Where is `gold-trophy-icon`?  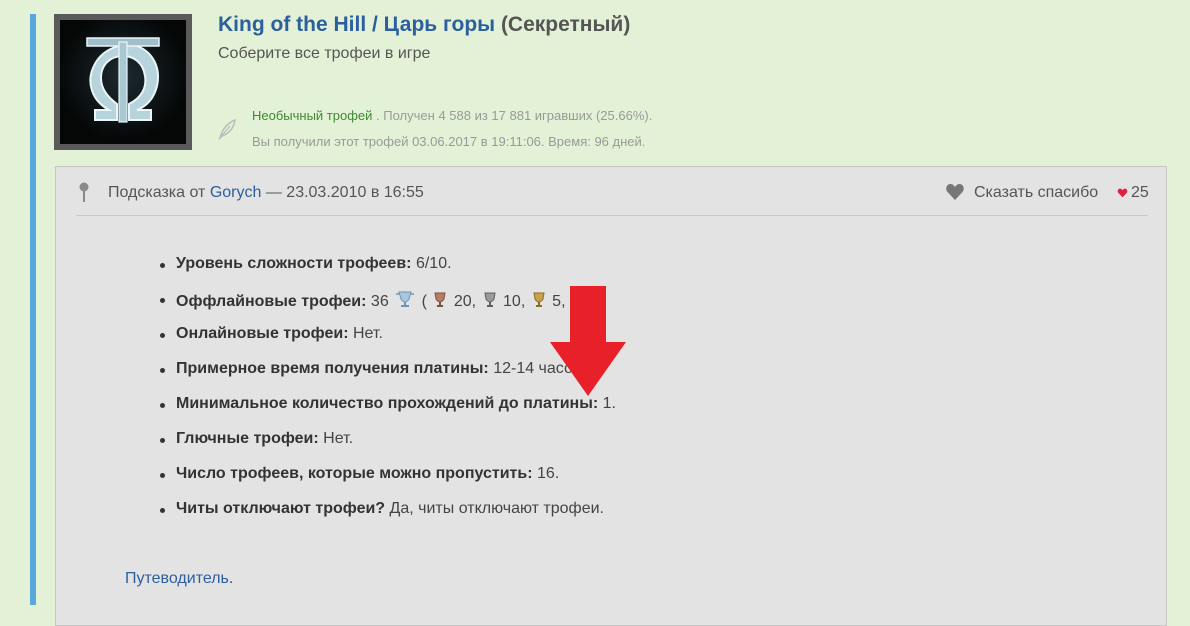
gold-trophy-icon is located at coordinates (539, 299).